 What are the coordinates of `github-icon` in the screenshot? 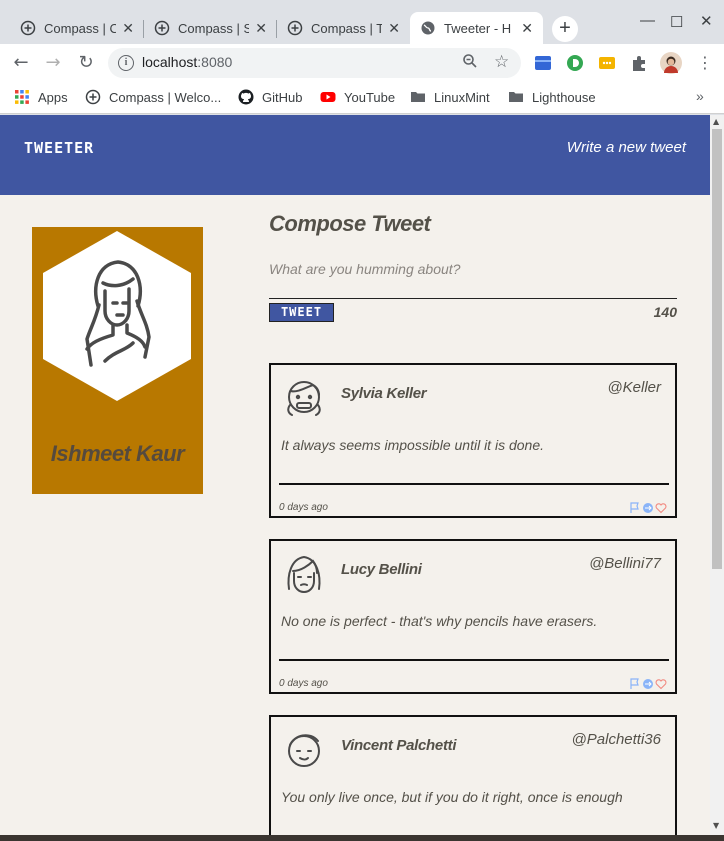 It's located at (246, 97).